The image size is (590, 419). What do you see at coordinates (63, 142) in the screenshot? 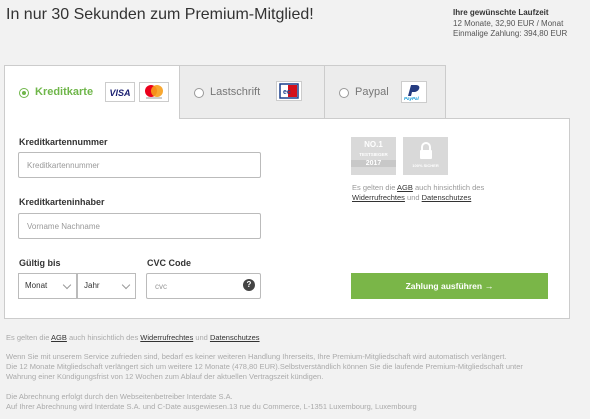
I see `cardnumber-label: Kreditkartennummer` at bounding box center [63, 142].